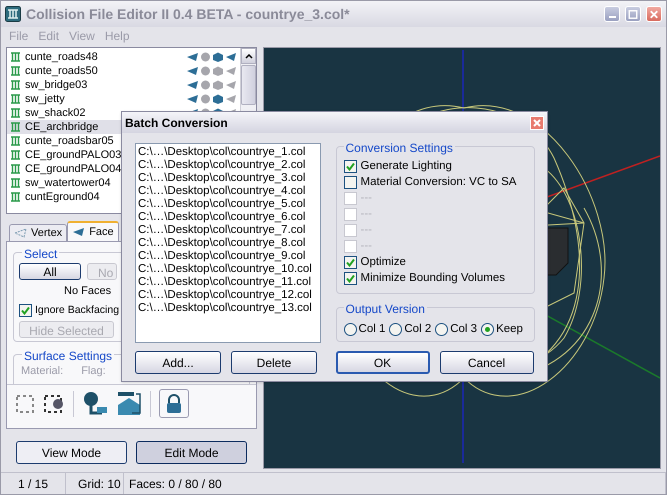  I want to click on field-label: Material:, so click(42, 371).